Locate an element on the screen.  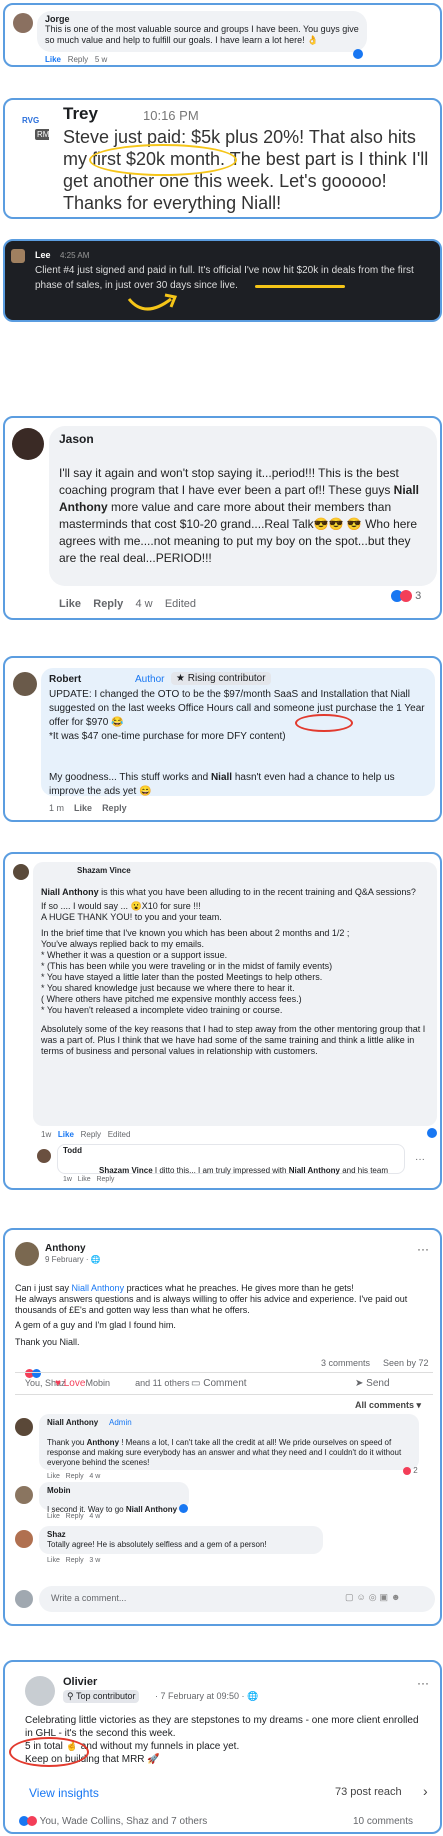
comment-actions: Like Reply 3 w is located at coordinates (73, 1560).